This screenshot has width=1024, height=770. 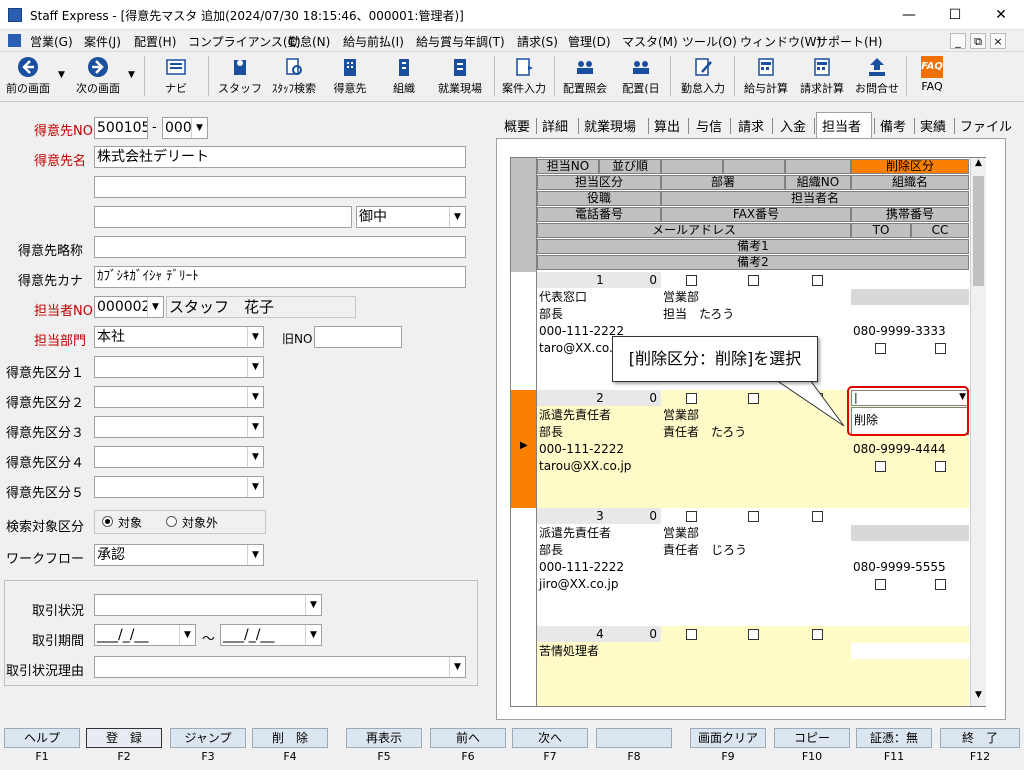 I want to click on fkey-exit: 終 了, so click(x=980, y=738).